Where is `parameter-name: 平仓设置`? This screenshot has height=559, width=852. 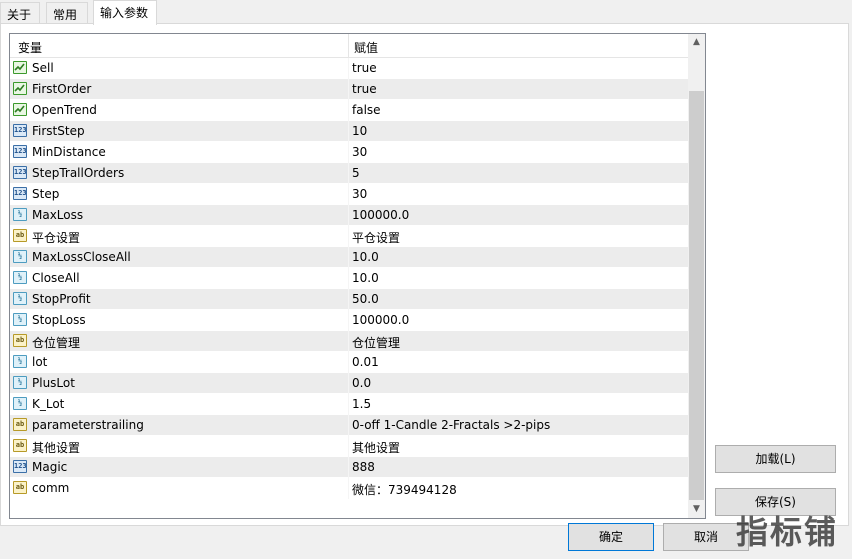
parameter-name: 平仓设置 is located at coordinates (56, 238).